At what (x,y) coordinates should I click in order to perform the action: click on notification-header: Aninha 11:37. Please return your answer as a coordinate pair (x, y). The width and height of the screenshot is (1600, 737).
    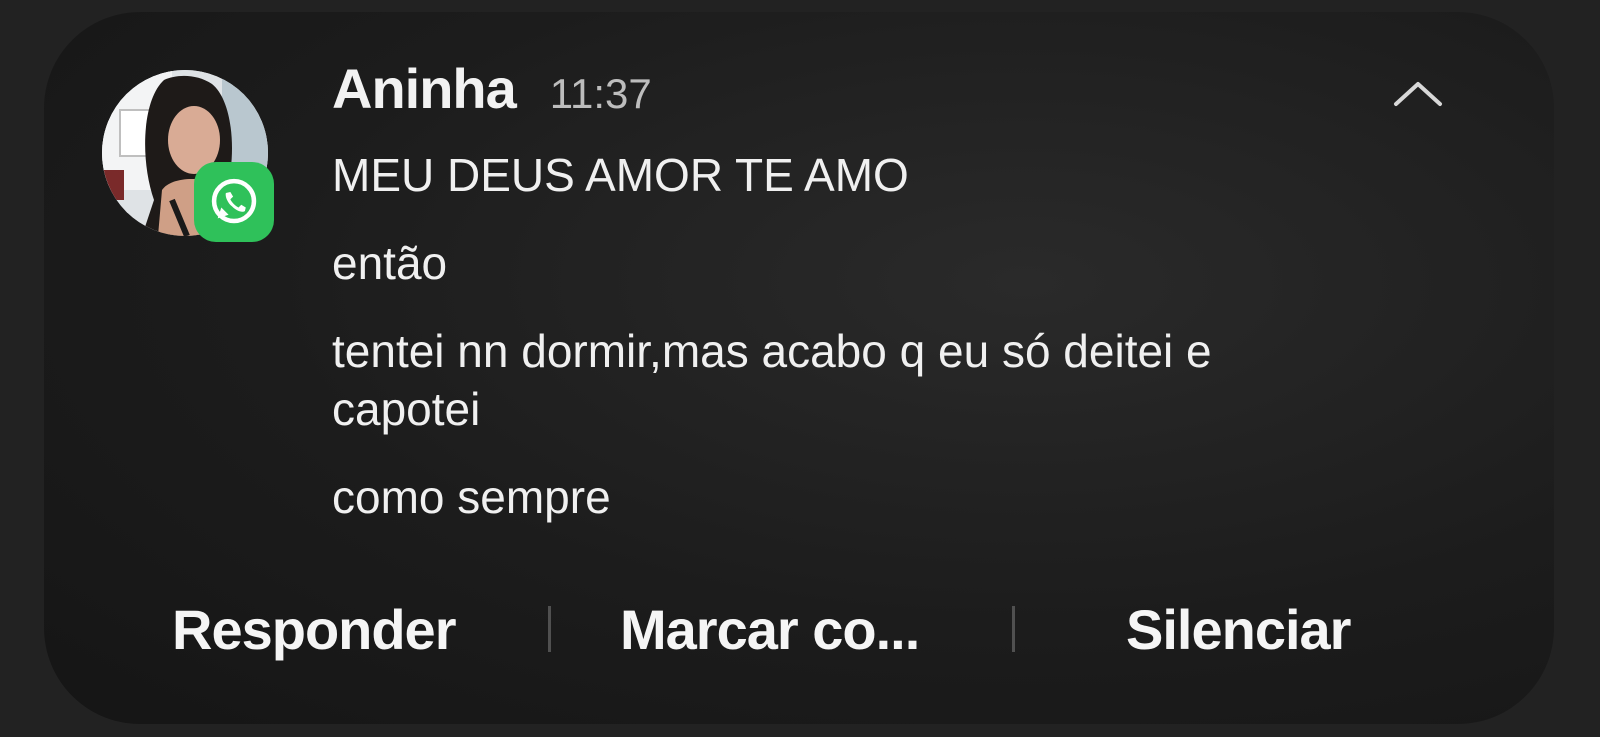
    Looking at the image, I should click on (492, 88).